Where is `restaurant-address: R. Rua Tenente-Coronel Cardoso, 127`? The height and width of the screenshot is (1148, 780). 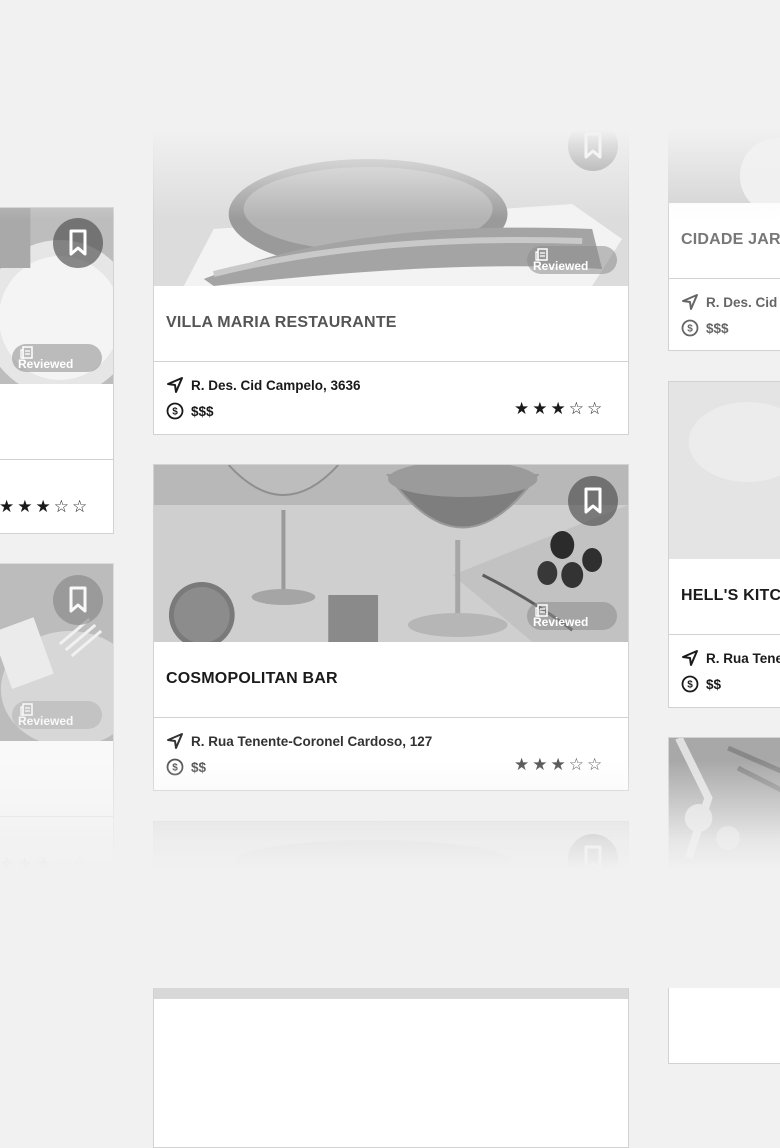 restaurant-address: R. Rua Tenente-Coronel Cardoso, 127 is located at coordinates (299, 741).